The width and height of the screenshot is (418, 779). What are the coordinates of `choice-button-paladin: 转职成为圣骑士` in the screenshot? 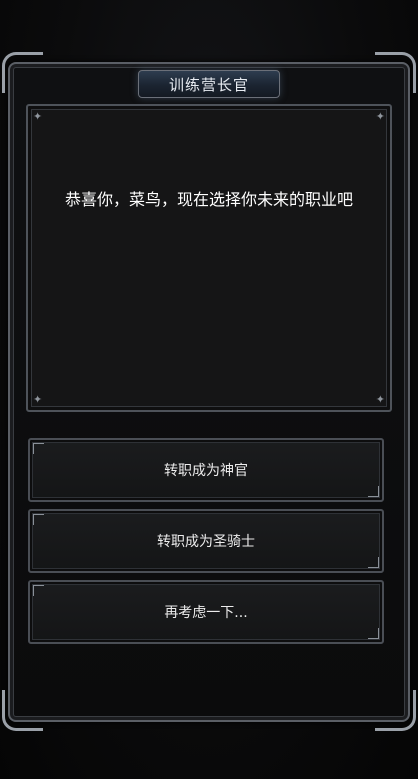 It's located at (206, 541).